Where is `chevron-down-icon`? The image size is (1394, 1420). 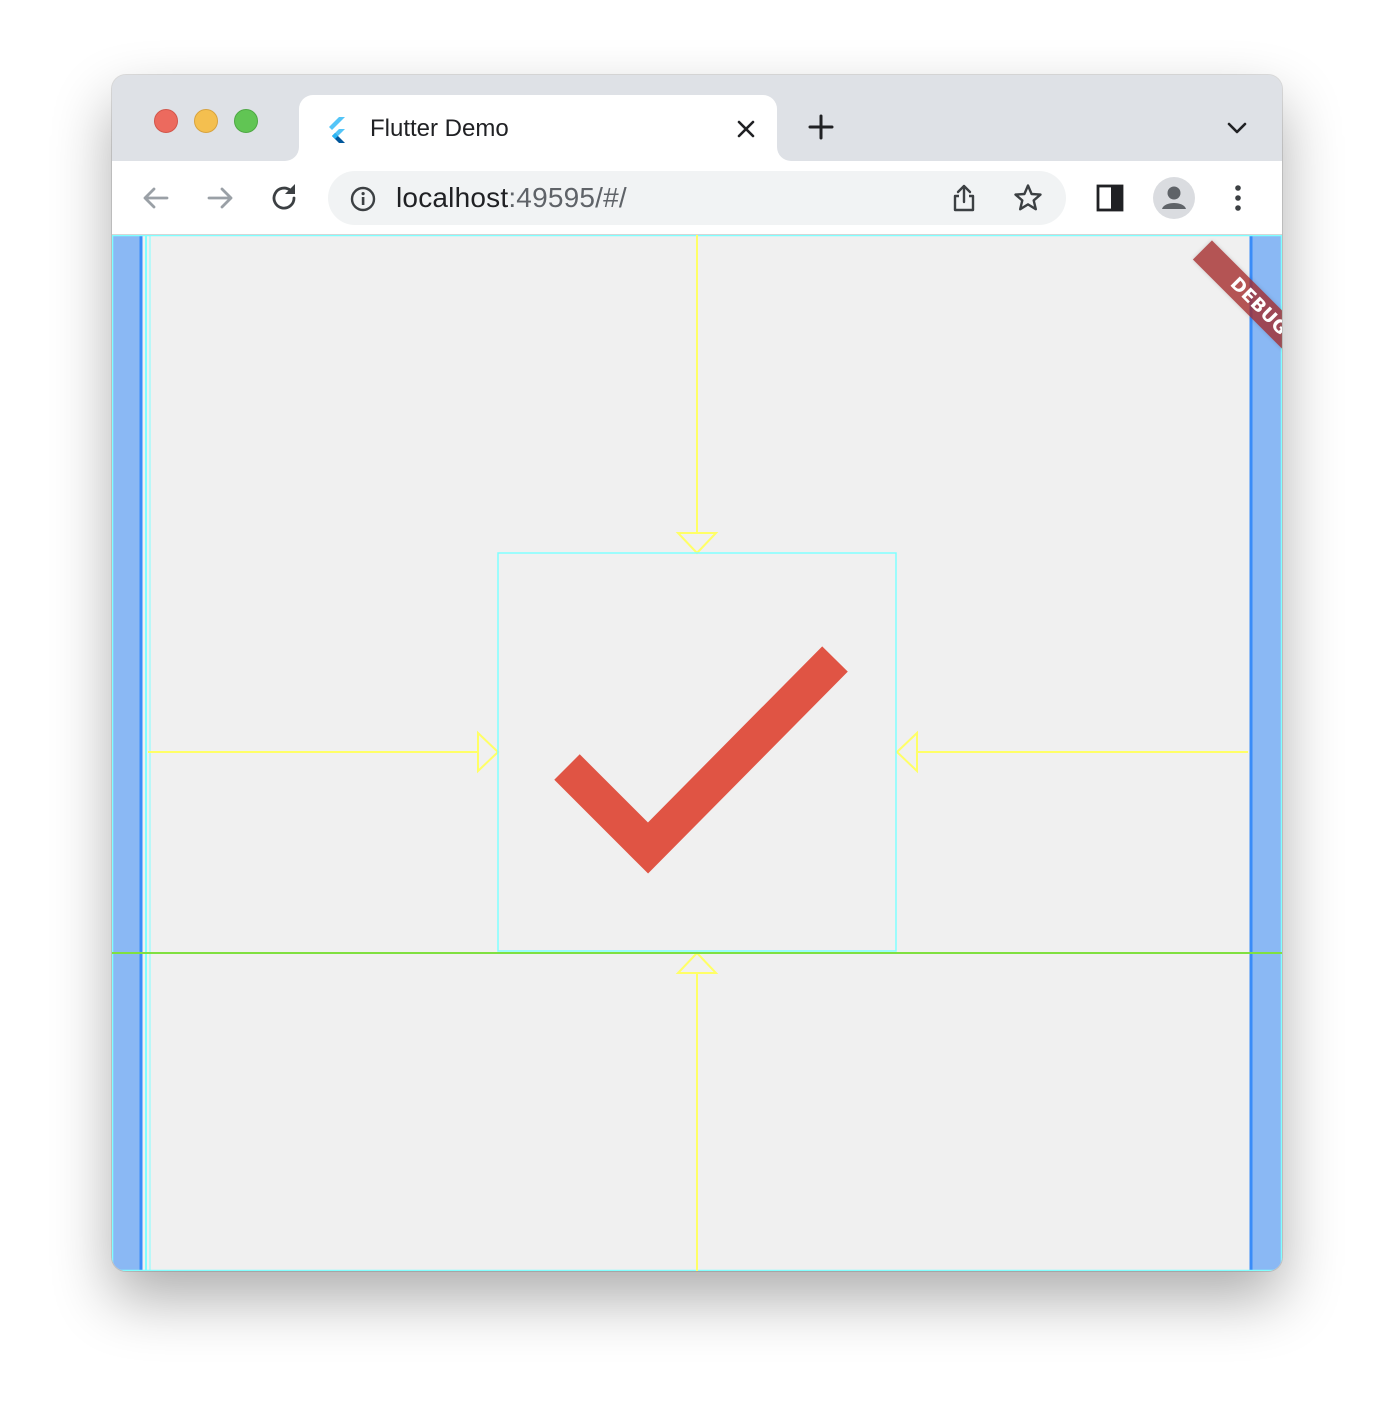
chevron-down-icon is located at coordinates (1237, 128).